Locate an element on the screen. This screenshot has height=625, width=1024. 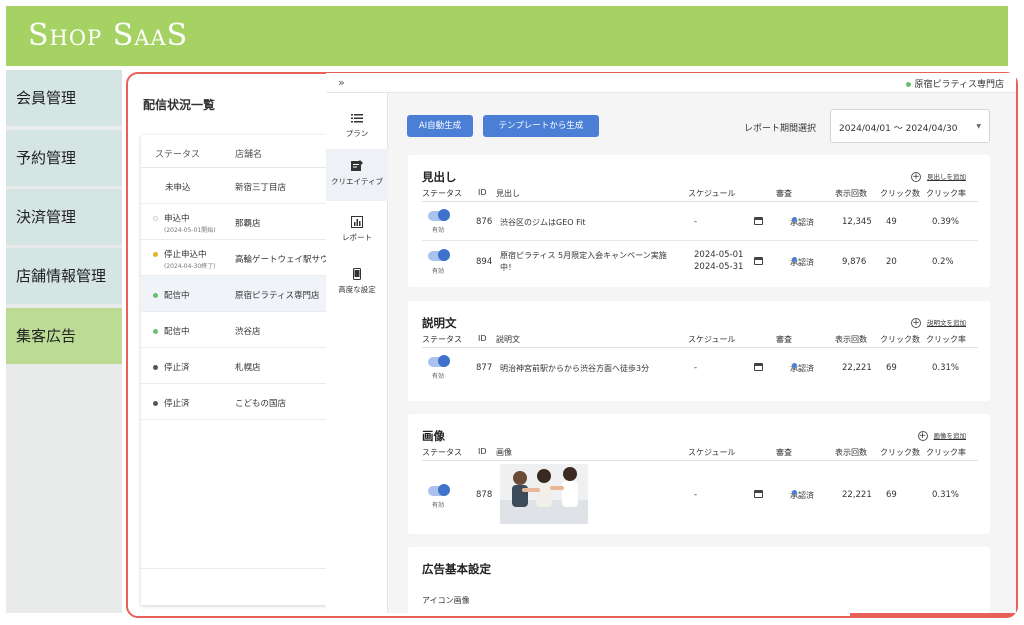
expand-icon: » is located at coordinates (341, 82).